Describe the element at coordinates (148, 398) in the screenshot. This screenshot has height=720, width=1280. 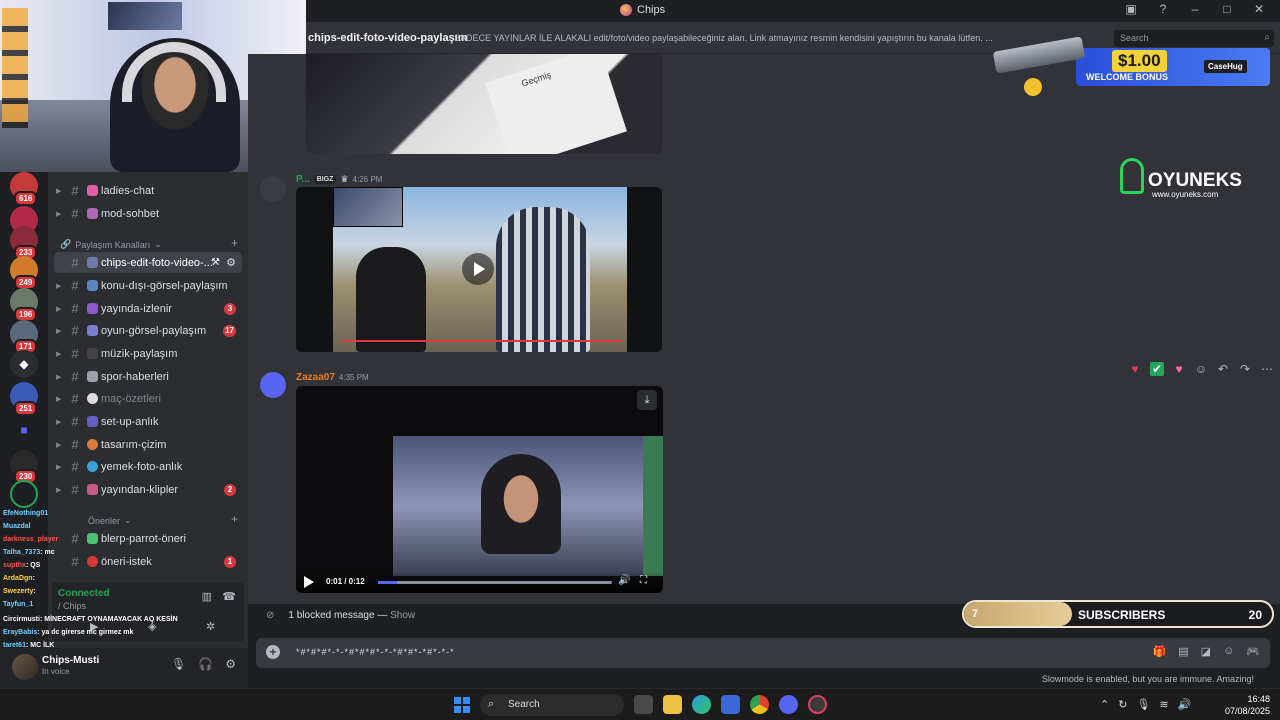
I see `channel-mac-ozetleri: ▶ # maç-özetleri` at that location.